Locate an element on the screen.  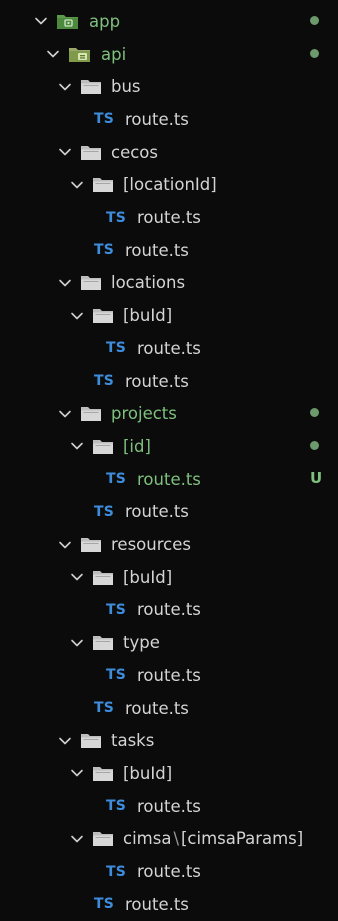
api-folder-icon is located at coordinates (80, 54).